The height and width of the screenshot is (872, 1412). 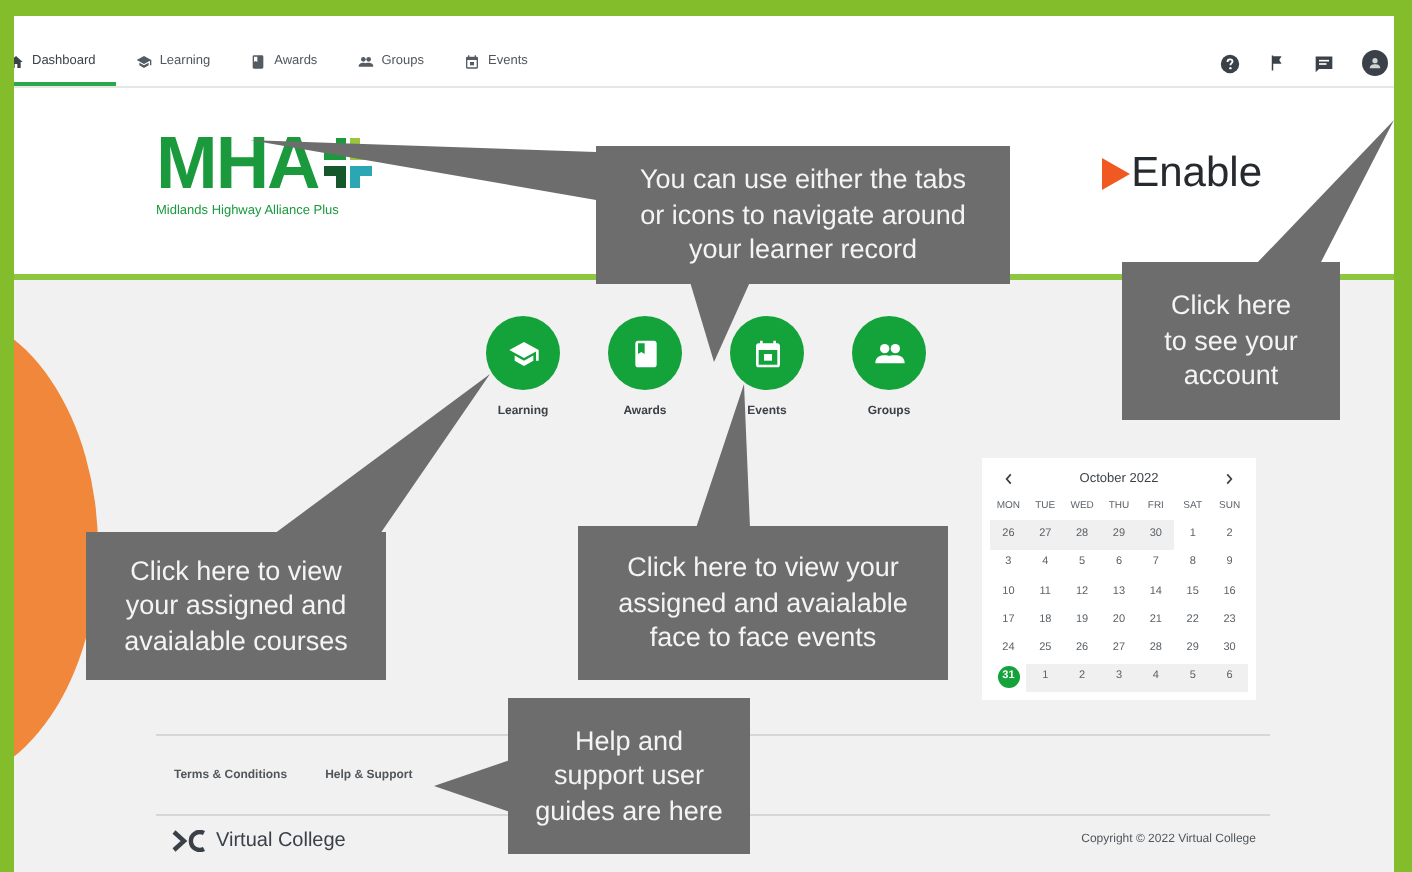 What do you see at coordinates (629, 776) in the screenshot?
I see `callout: Help and support user guides are here` at bounding box center [629, 776].